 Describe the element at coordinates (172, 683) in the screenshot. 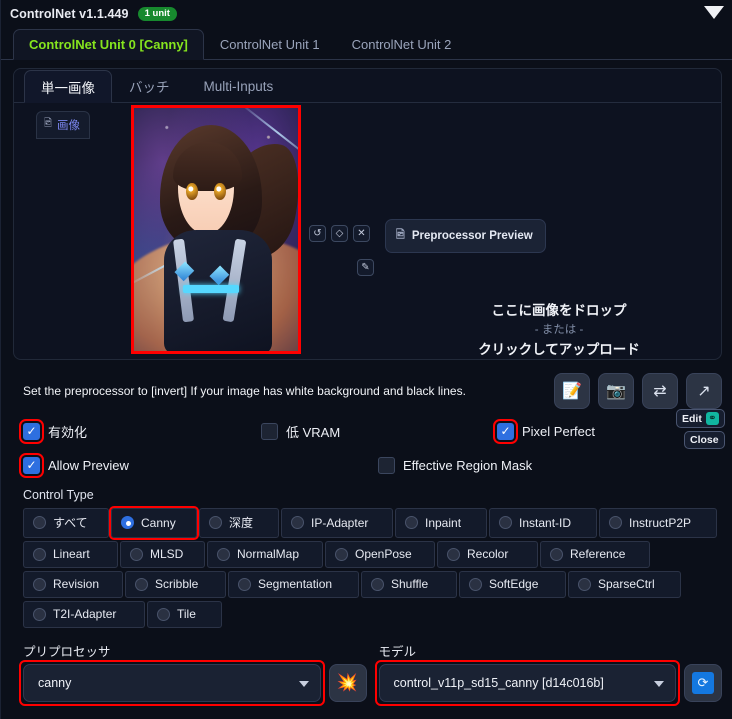

I see `preprocessor-select: canny` at that location.